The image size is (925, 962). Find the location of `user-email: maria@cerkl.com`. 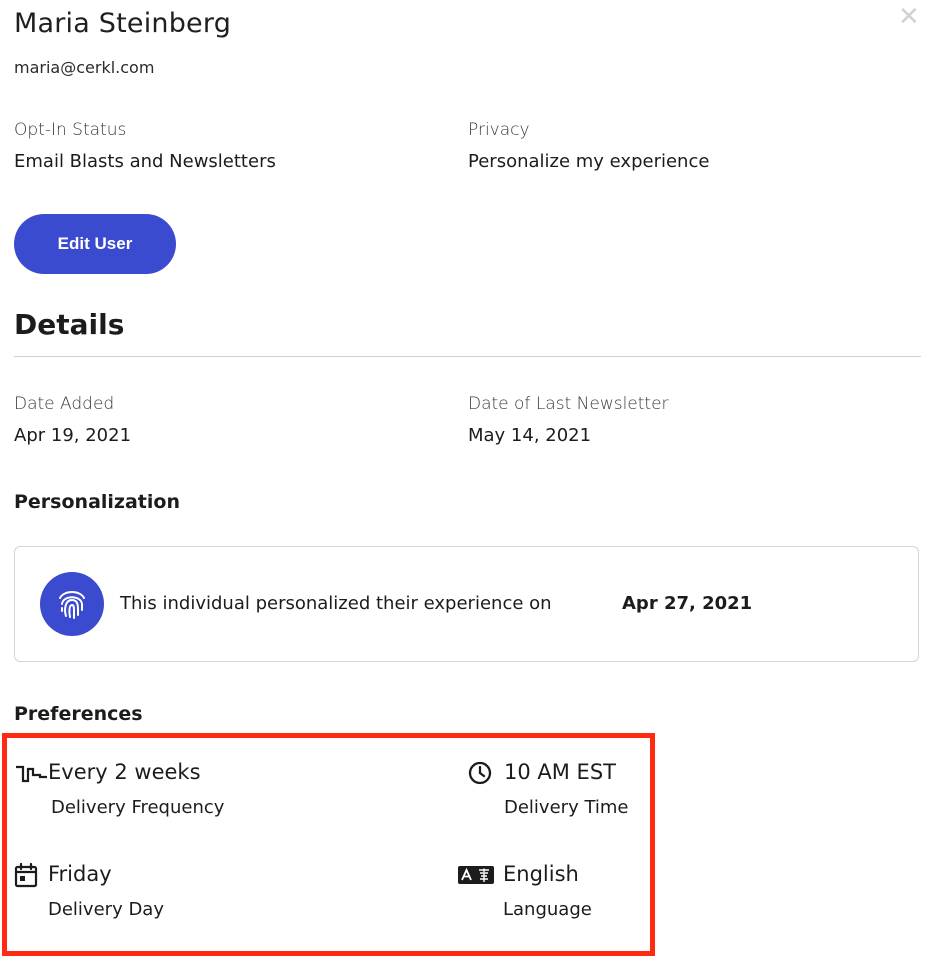

user-email: maria@cerkl.com is located at coordinates (84, 67).